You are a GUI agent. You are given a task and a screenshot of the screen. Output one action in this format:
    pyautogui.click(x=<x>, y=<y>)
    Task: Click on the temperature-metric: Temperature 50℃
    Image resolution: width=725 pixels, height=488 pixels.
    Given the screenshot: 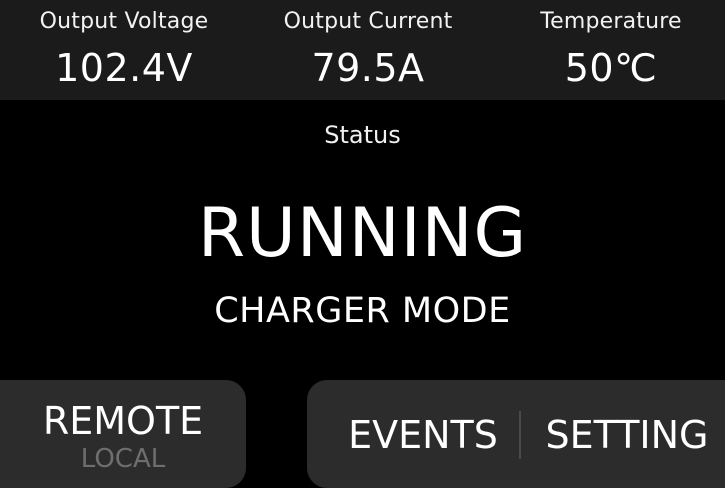 What is the action you would take?
    pyautogui.click(x=611, y=45)
    